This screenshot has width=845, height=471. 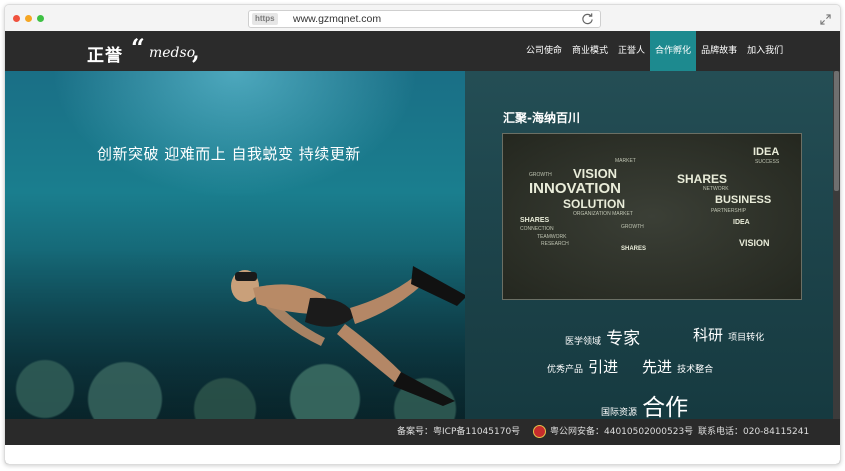 What do you see at coordinates (28, 18) in the screenshot?
I see `minimize-window-button` at bounding box center [28, 18].